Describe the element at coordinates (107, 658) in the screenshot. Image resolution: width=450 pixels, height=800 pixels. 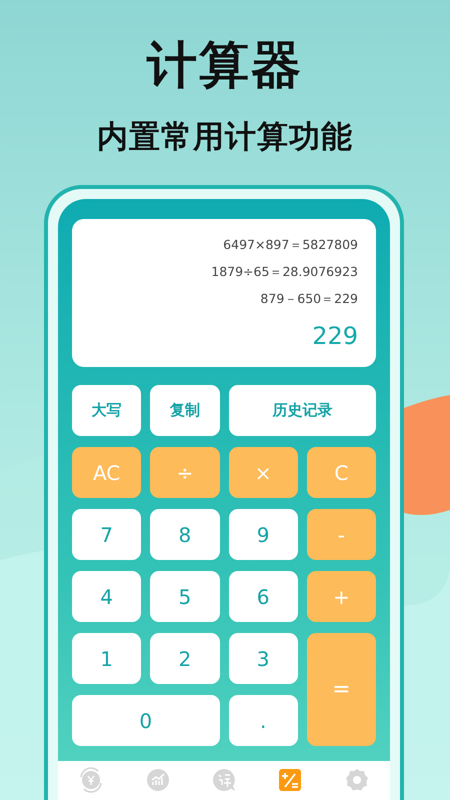
I see `key-button: 1` at that location.